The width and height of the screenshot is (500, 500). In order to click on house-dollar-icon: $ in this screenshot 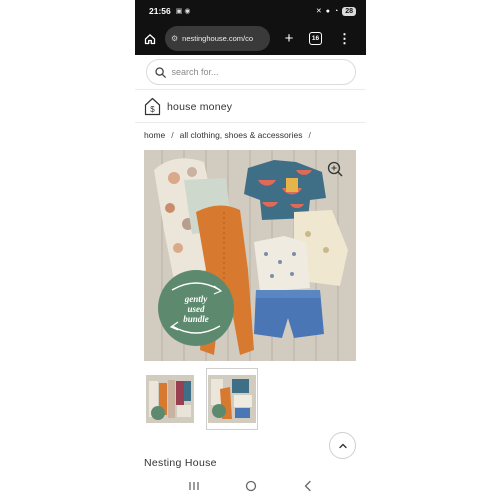, I will do `click(152, 106)`.